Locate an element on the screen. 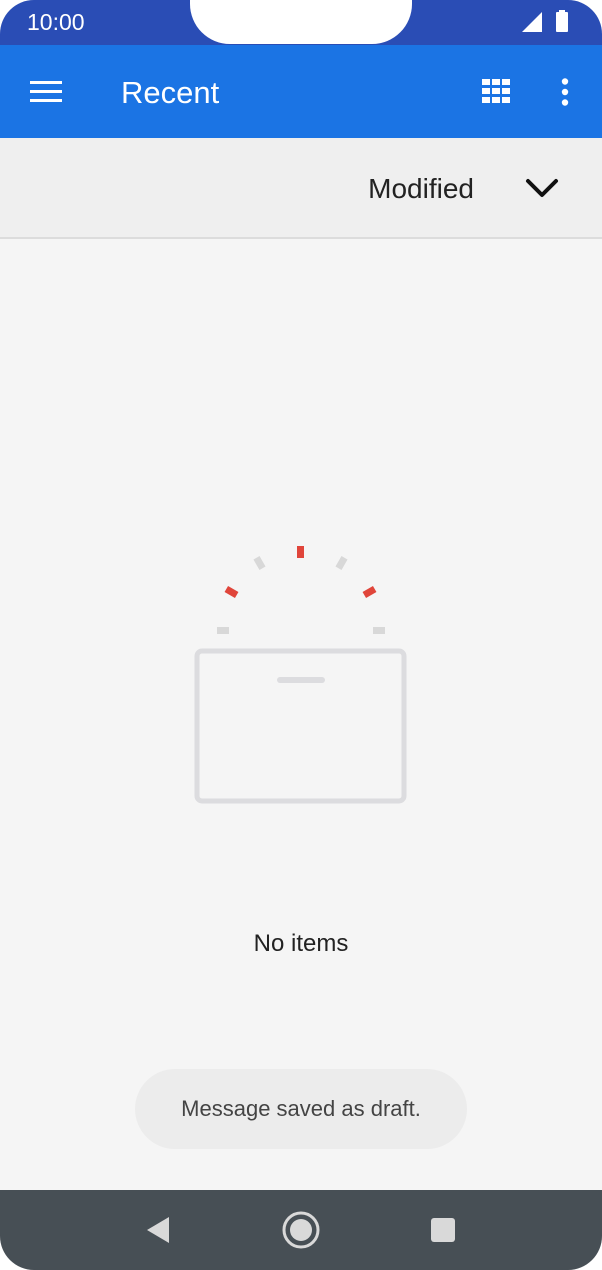  sort-bar: Modified is located at coordinates (301, 188).